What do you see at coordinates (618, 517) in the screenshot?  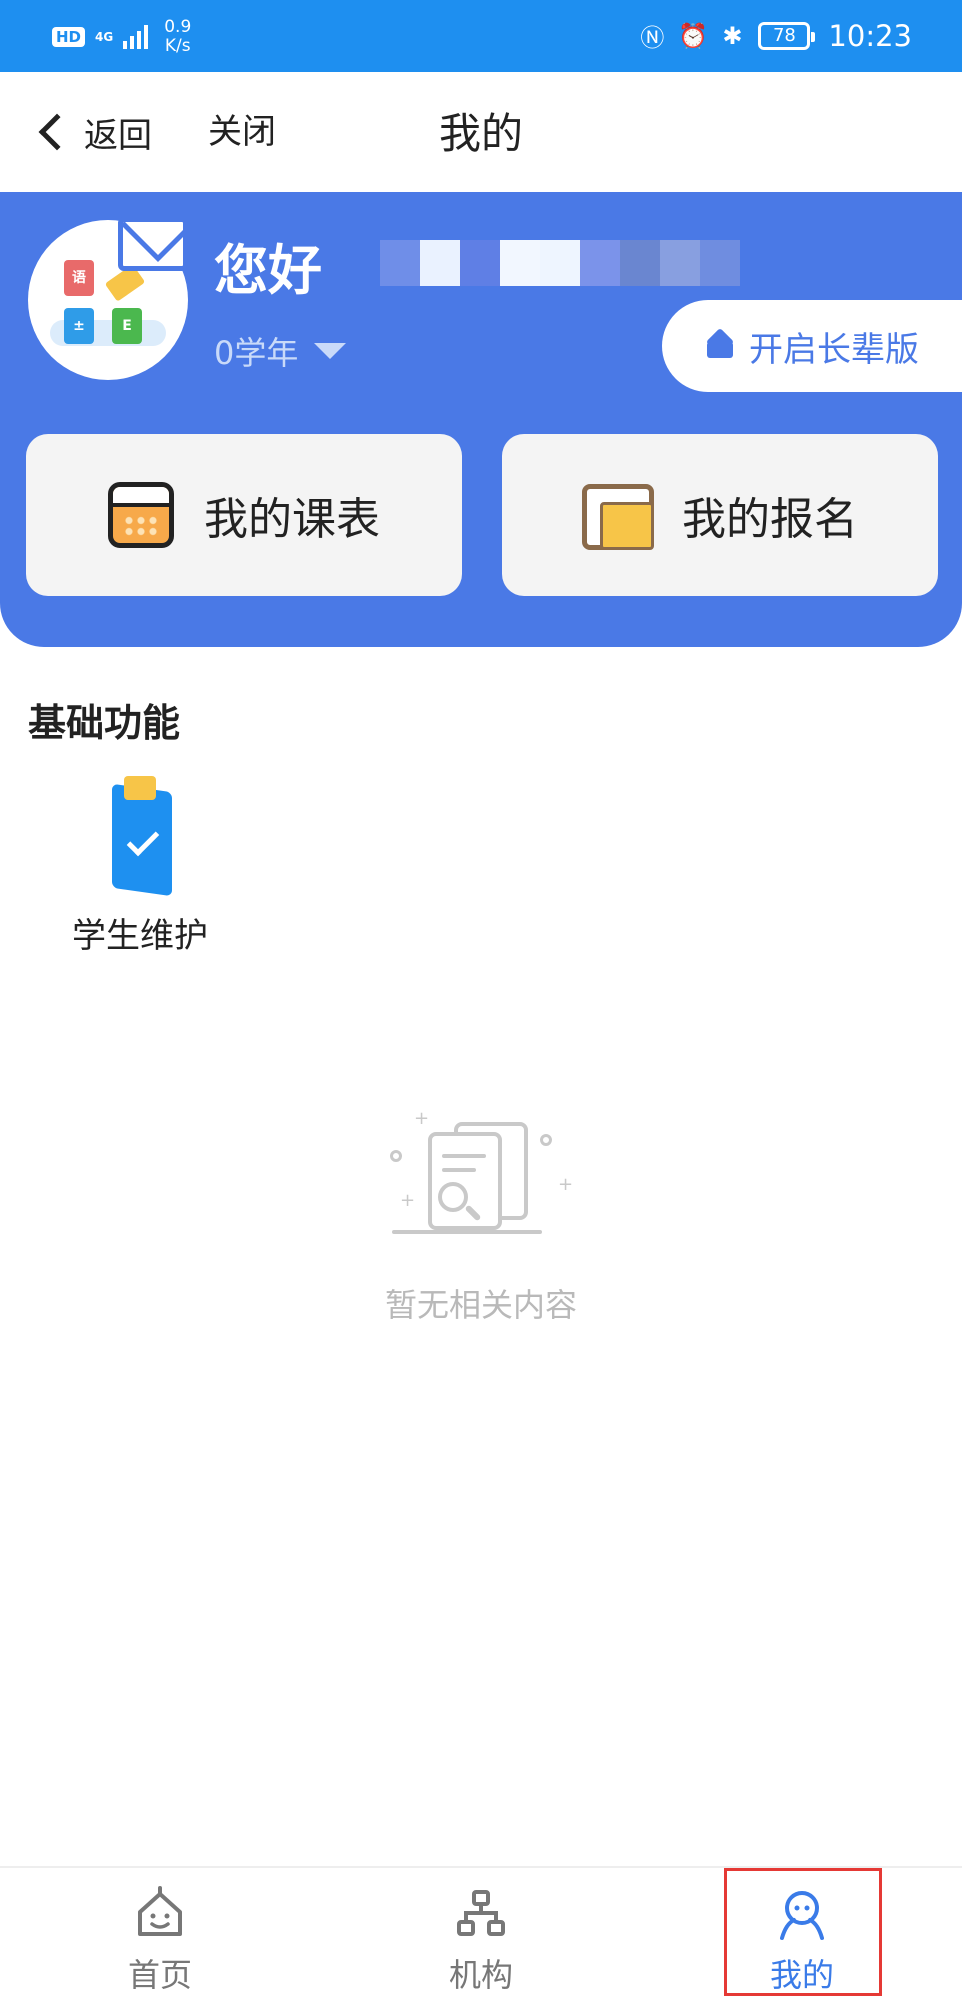 I see `folder-icon` at bounding box center [618, 517].